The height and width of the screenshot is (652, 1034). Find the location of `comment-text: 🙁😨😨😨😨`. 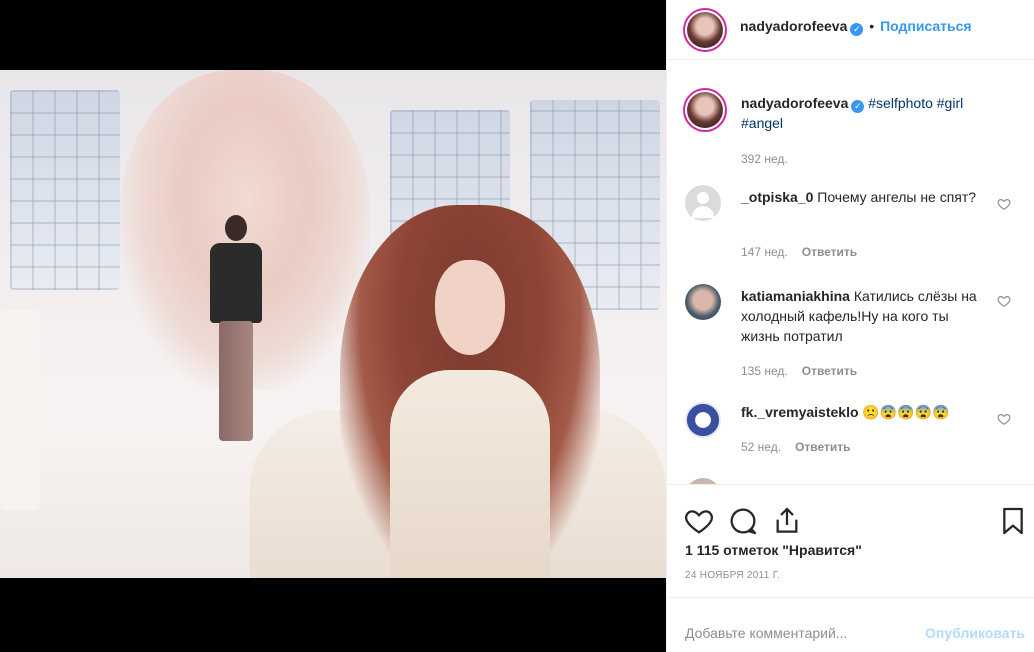

comment-text: 🙁😨😨😨😨 is located at coordinates (906, 412).